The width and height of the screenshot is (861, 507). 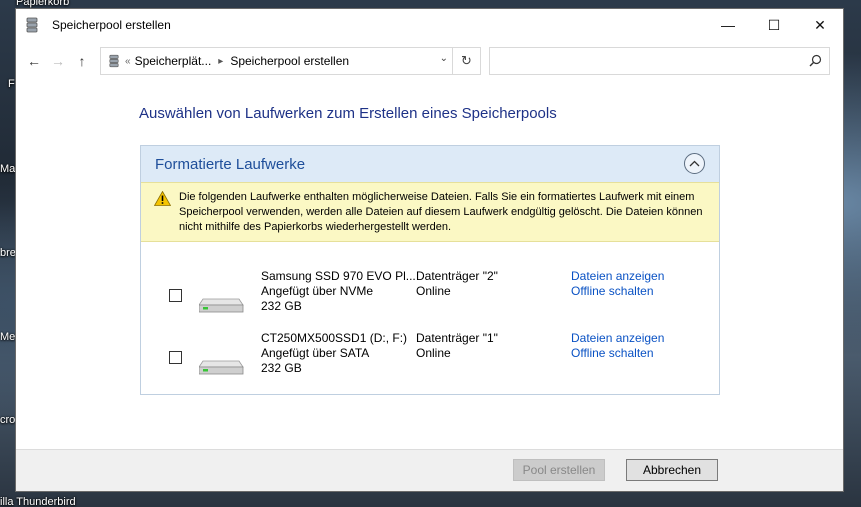 What do you see at coordinates (429, 470) in the screenshot?
I see `dialog-footer: Pool erstellen Abbrechen` at bounding box center [429, 470].